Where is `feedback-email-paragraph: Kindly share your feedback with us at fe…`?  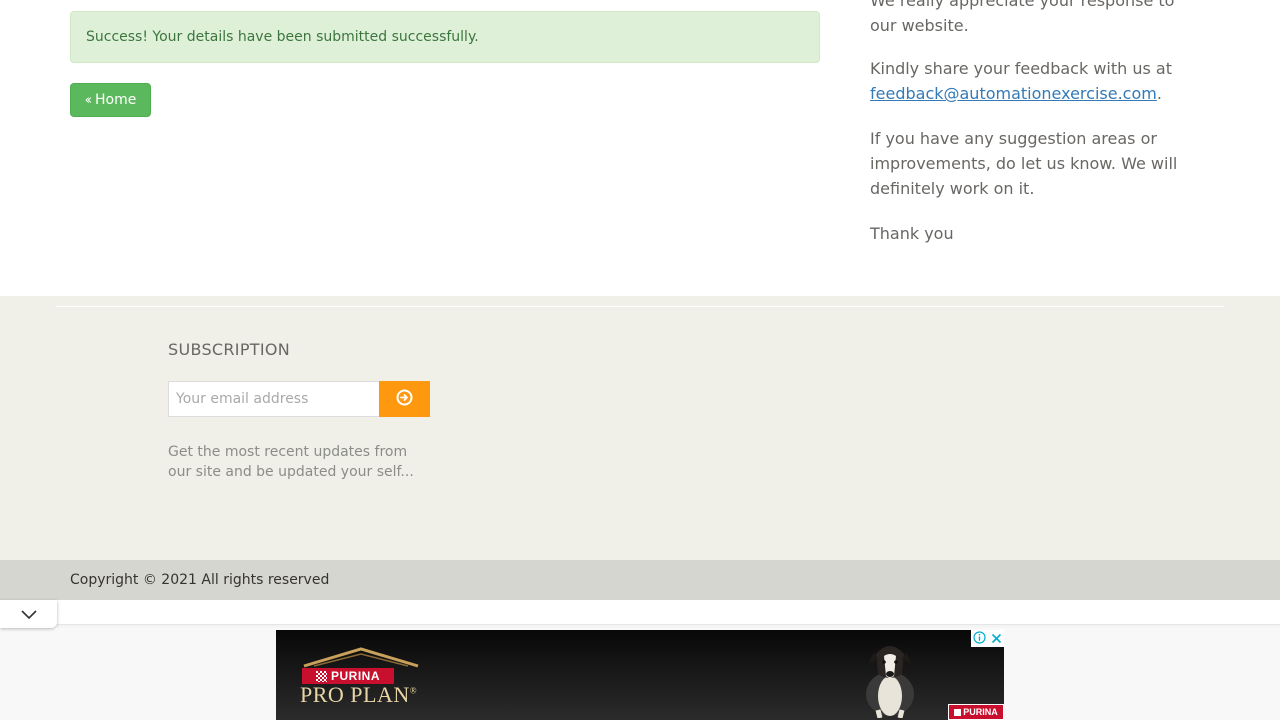 feedback-email-paragraph: Kindly share your feedback with us at fe… is located at coordinates (1035, 81).